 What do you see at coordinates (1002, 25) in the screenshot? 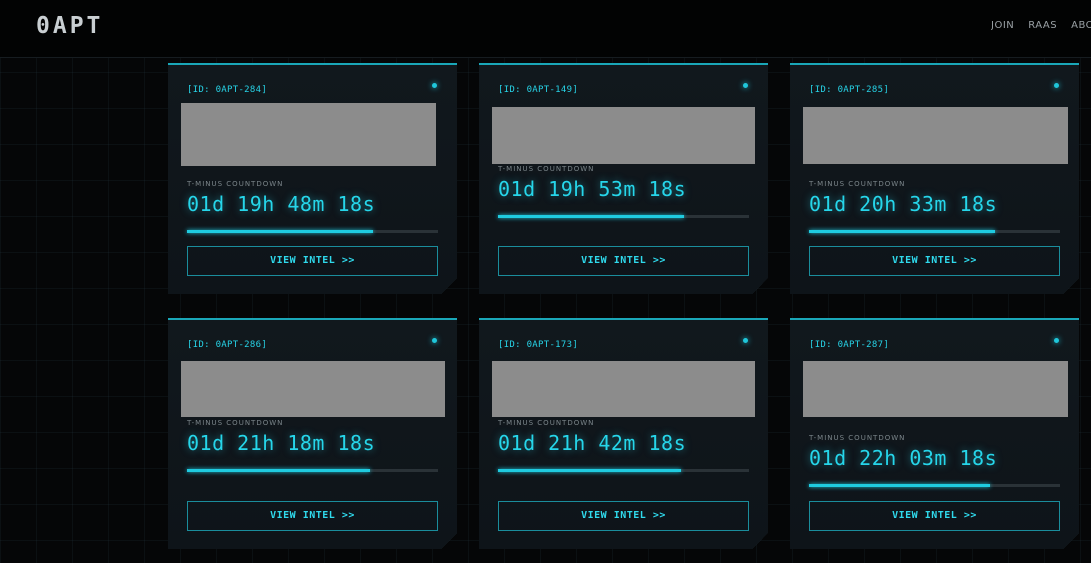
I see `nav-link-join: JOIN` at bounding box center [1002, 25].